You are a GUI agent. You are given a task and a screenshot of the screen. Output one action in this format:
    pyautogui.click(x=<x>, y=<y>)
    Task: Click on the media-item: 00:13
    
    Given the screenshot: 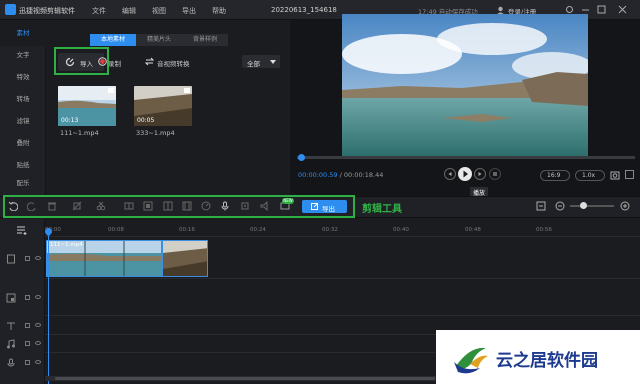 What is the action you would take?
    pyautogui.click(x=87, y=106)
    